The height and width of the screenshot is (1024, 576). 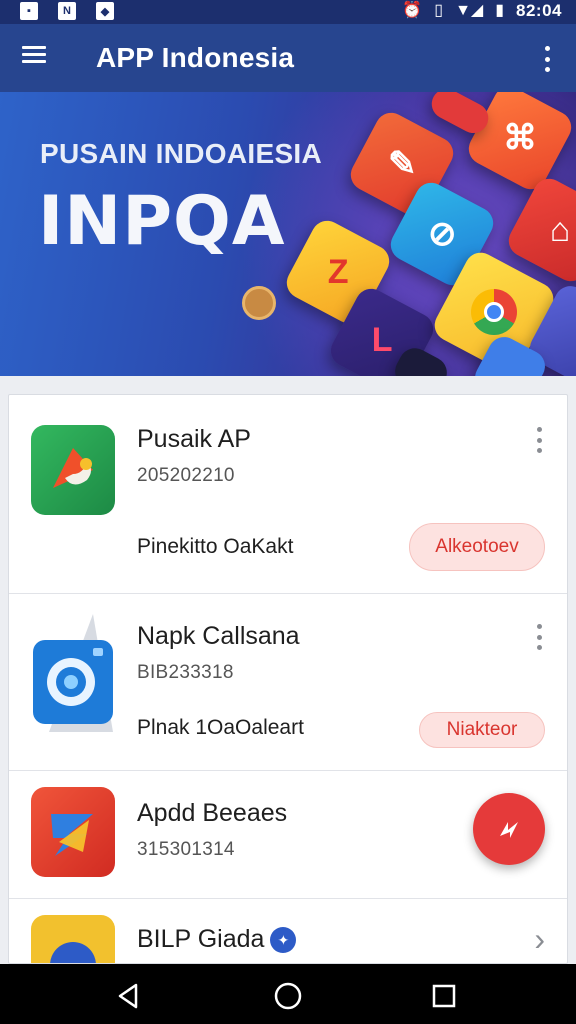 I want to click on app-name: Napk Callsana, so click(x=218, y=636).